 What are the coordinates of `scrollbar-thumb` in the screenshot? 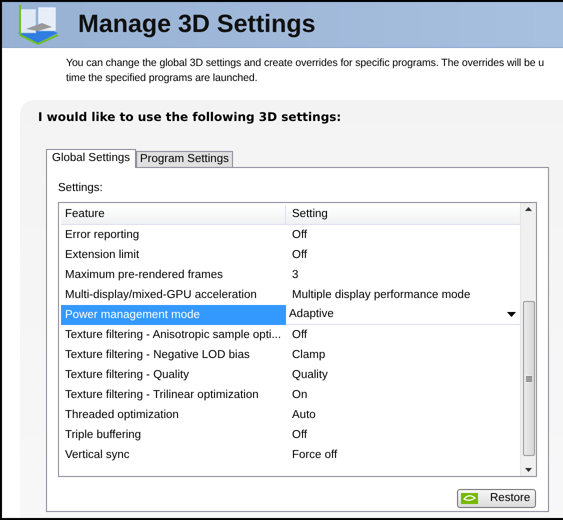 It's located at (528, 378).